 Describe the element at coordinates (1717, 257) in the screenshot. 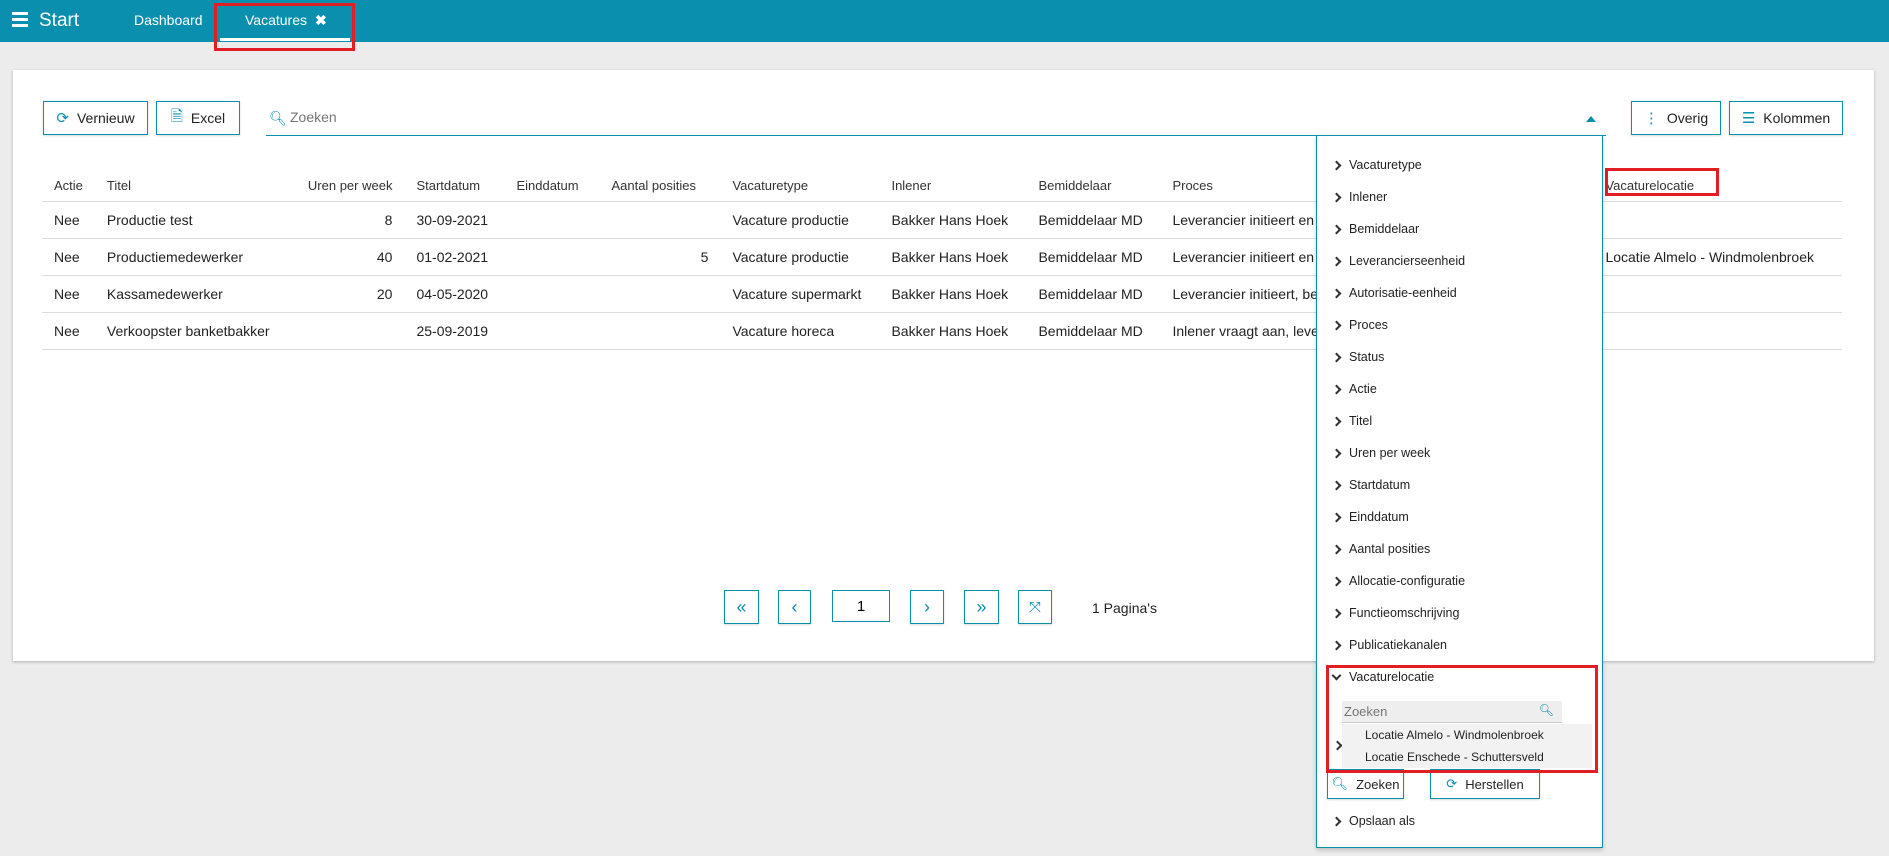

I see `cell-vacaturelocatie: Locatie Almelo - Windmolenbroek` at that location.